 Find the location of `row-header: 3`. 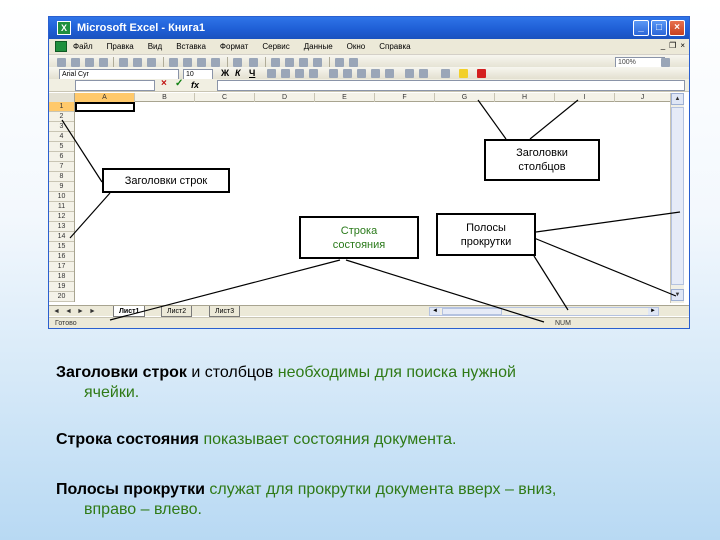

row-header: 3 is located at coordinates (61, 127).